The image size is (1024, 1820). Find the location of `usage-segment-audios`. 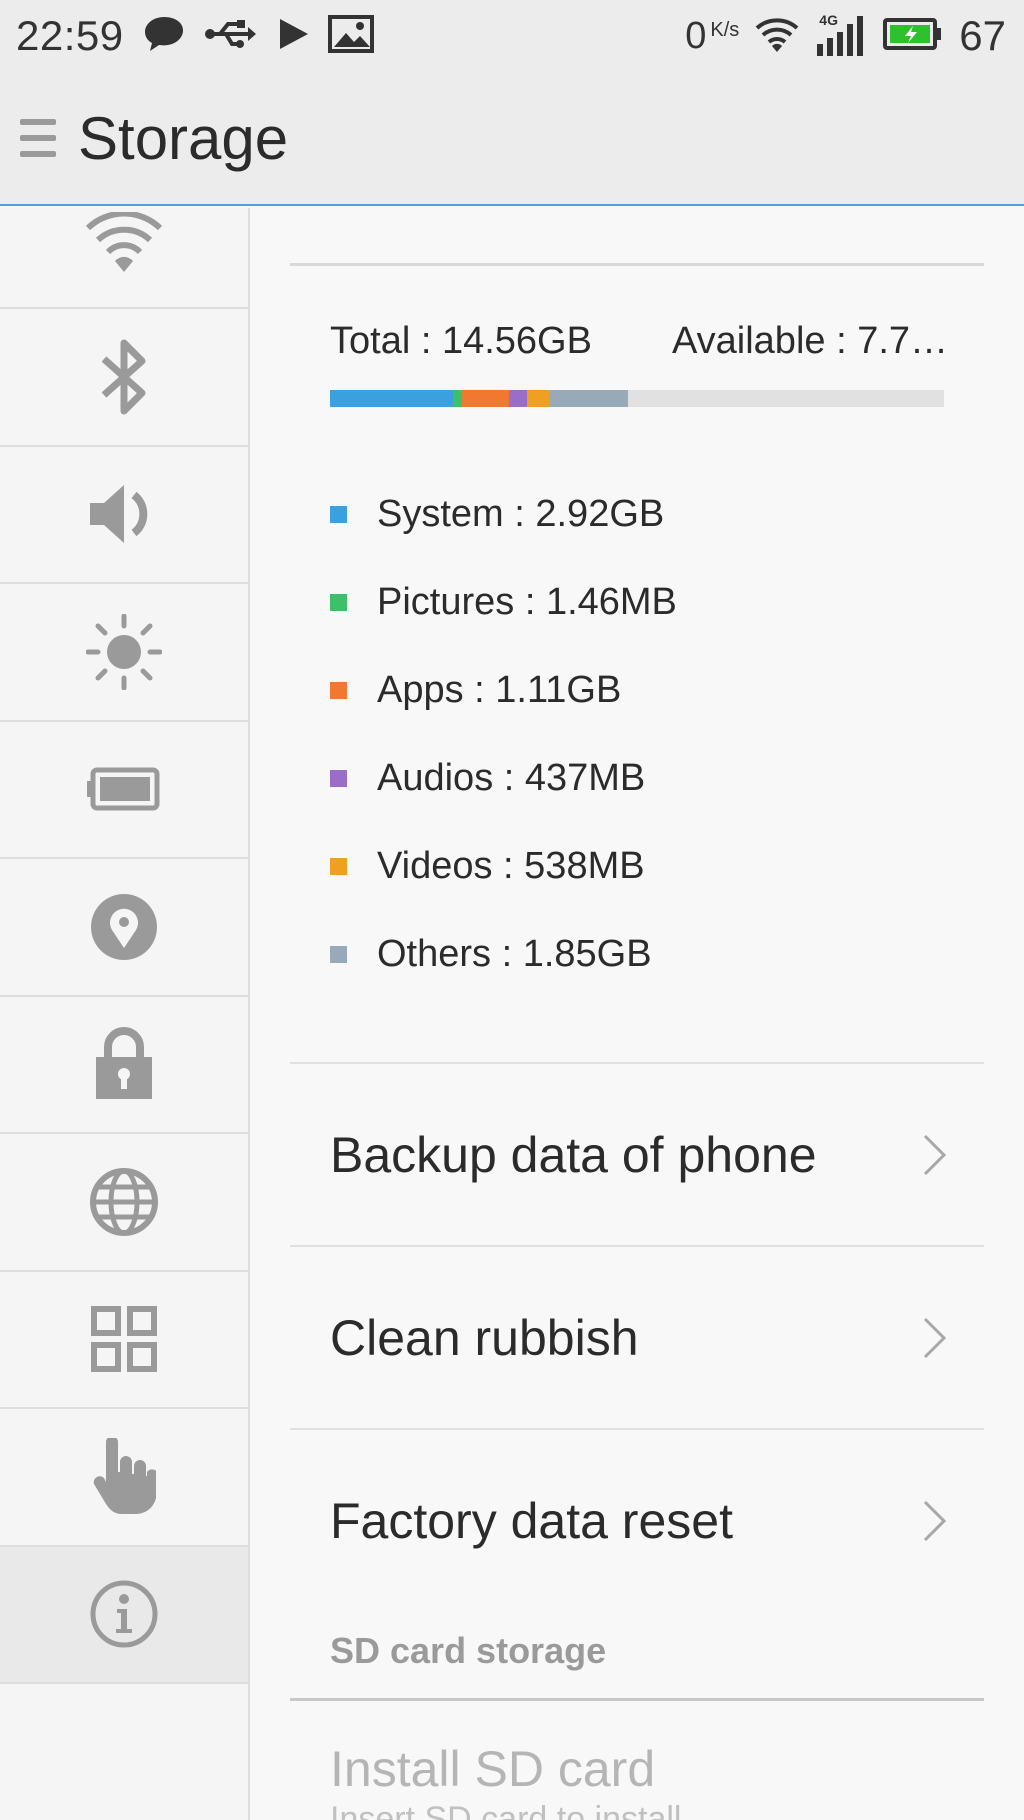

usage-segment-audios is located at coordinates (518, 398).